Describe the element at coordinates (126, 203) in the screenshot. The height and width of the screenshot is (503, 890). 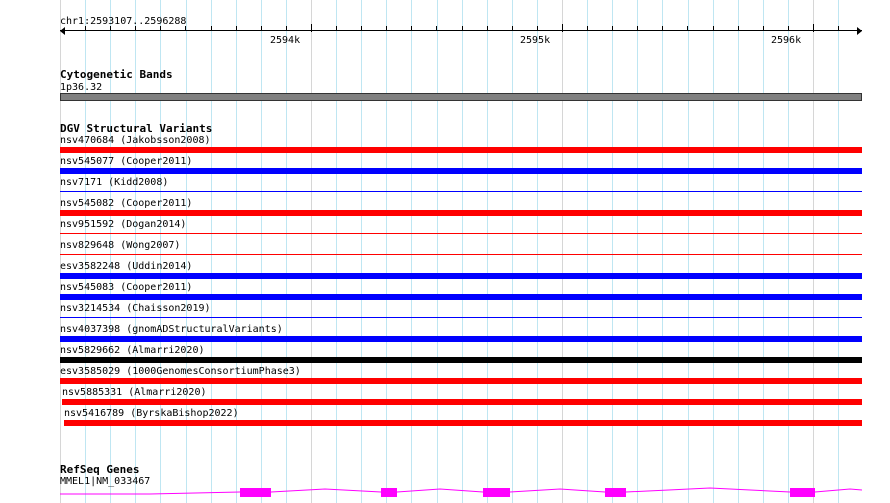
I see `dgv-feature-label: nsv545082 (Cooper2011)` at that location.